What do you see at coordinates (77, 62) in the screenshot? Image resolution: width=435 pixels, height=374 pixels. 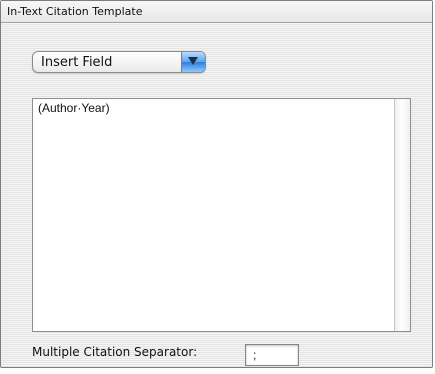 I see `insert-field-label: Insert Field` at bounding box center [77, 62].